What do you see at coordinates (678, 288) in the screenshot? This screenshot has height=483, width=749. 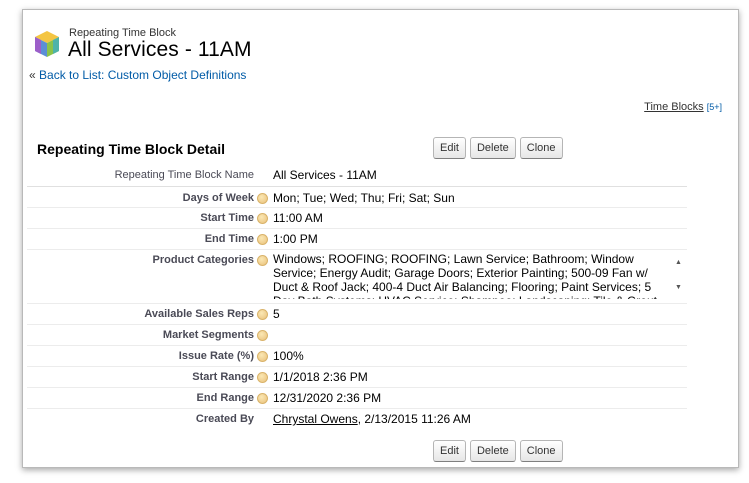 I see `arrow-down-icon: ▼` at bounding box center [678, 288].